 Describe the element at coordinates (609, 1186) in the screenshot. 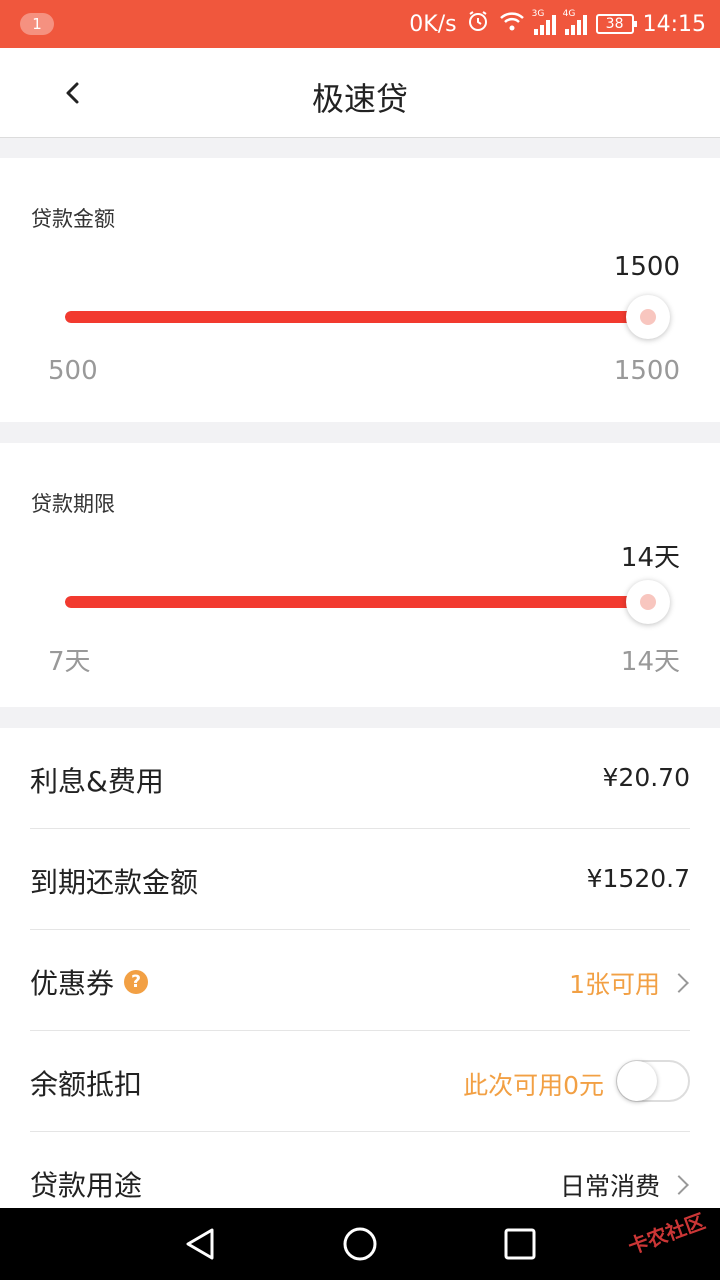

I see `loan-purpose-value: 日常消费` at that location.